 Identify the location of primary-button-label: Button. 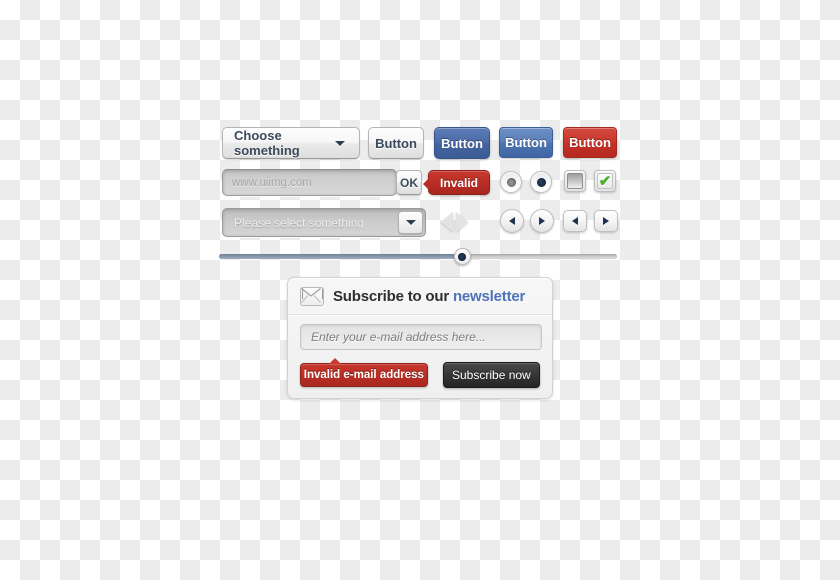
(526, 142).